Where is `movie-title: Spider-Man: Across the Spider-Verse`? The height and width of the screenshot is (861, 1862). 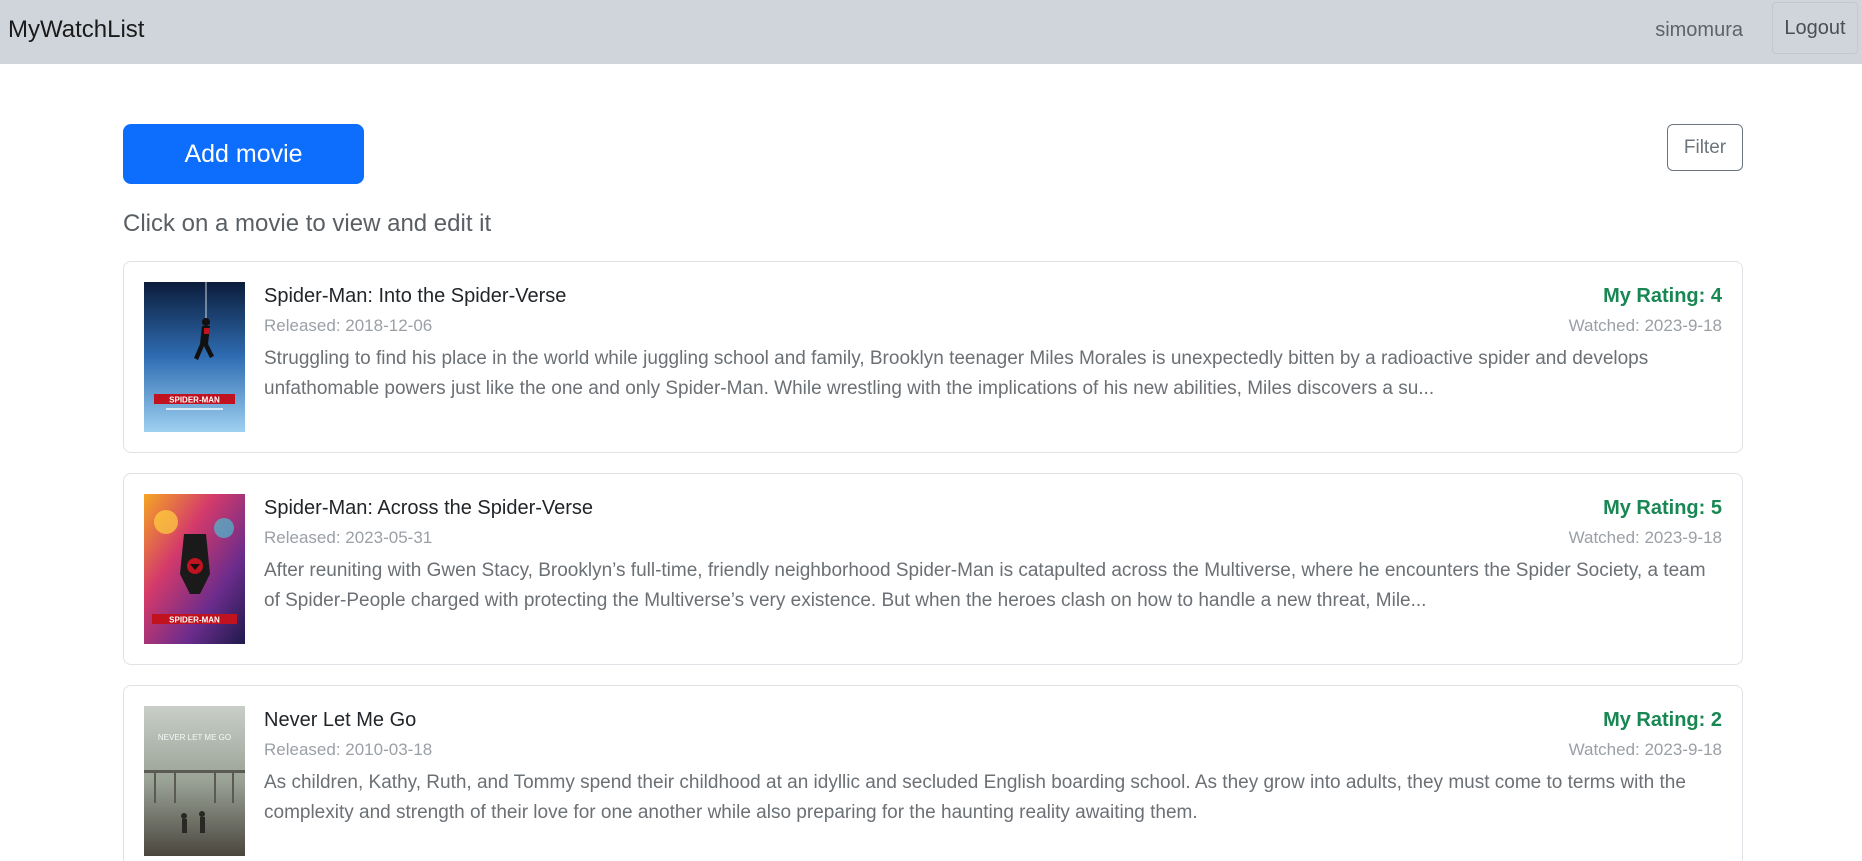 movie-title: Spider-Man: Across the Spider-Verse is located at coordinates (429, 508).